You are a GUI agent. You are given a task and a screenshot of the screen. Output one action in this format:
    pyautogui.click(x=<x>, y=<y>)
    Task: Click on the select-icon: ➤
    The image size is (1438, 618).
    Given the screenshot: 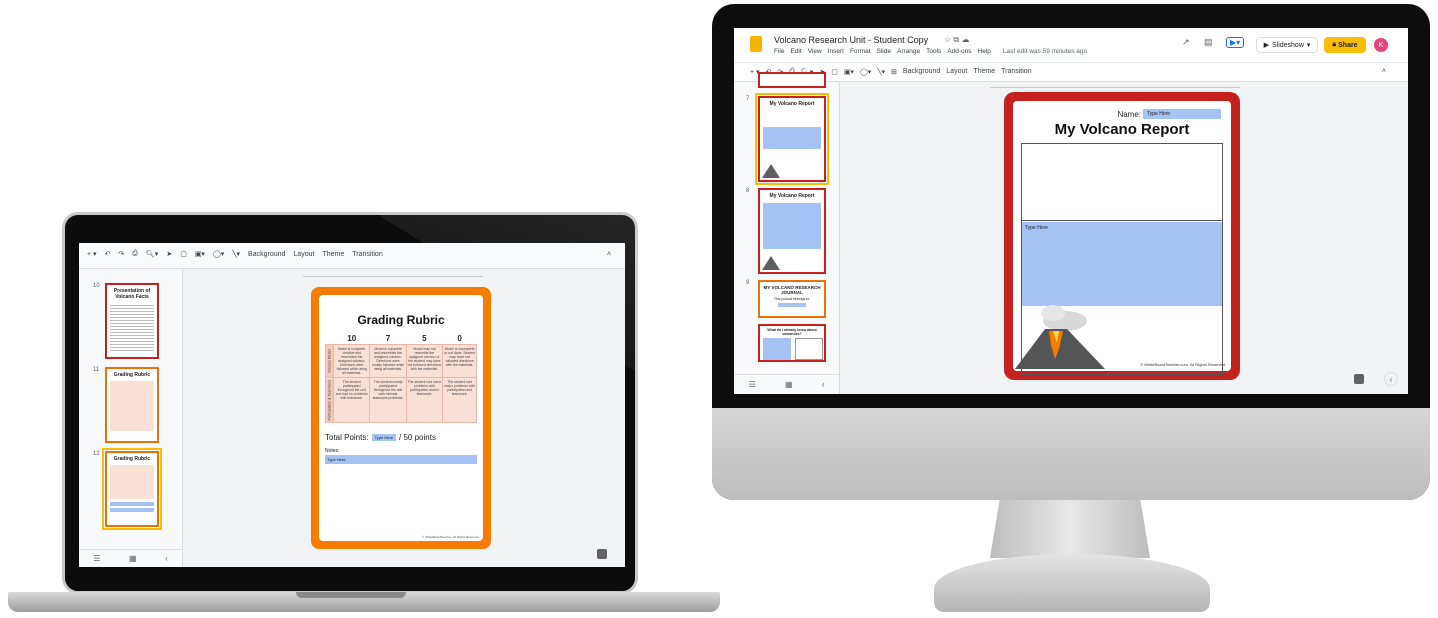 What is the action you would take?
    pyautogui.click(x=169, y=254)
    